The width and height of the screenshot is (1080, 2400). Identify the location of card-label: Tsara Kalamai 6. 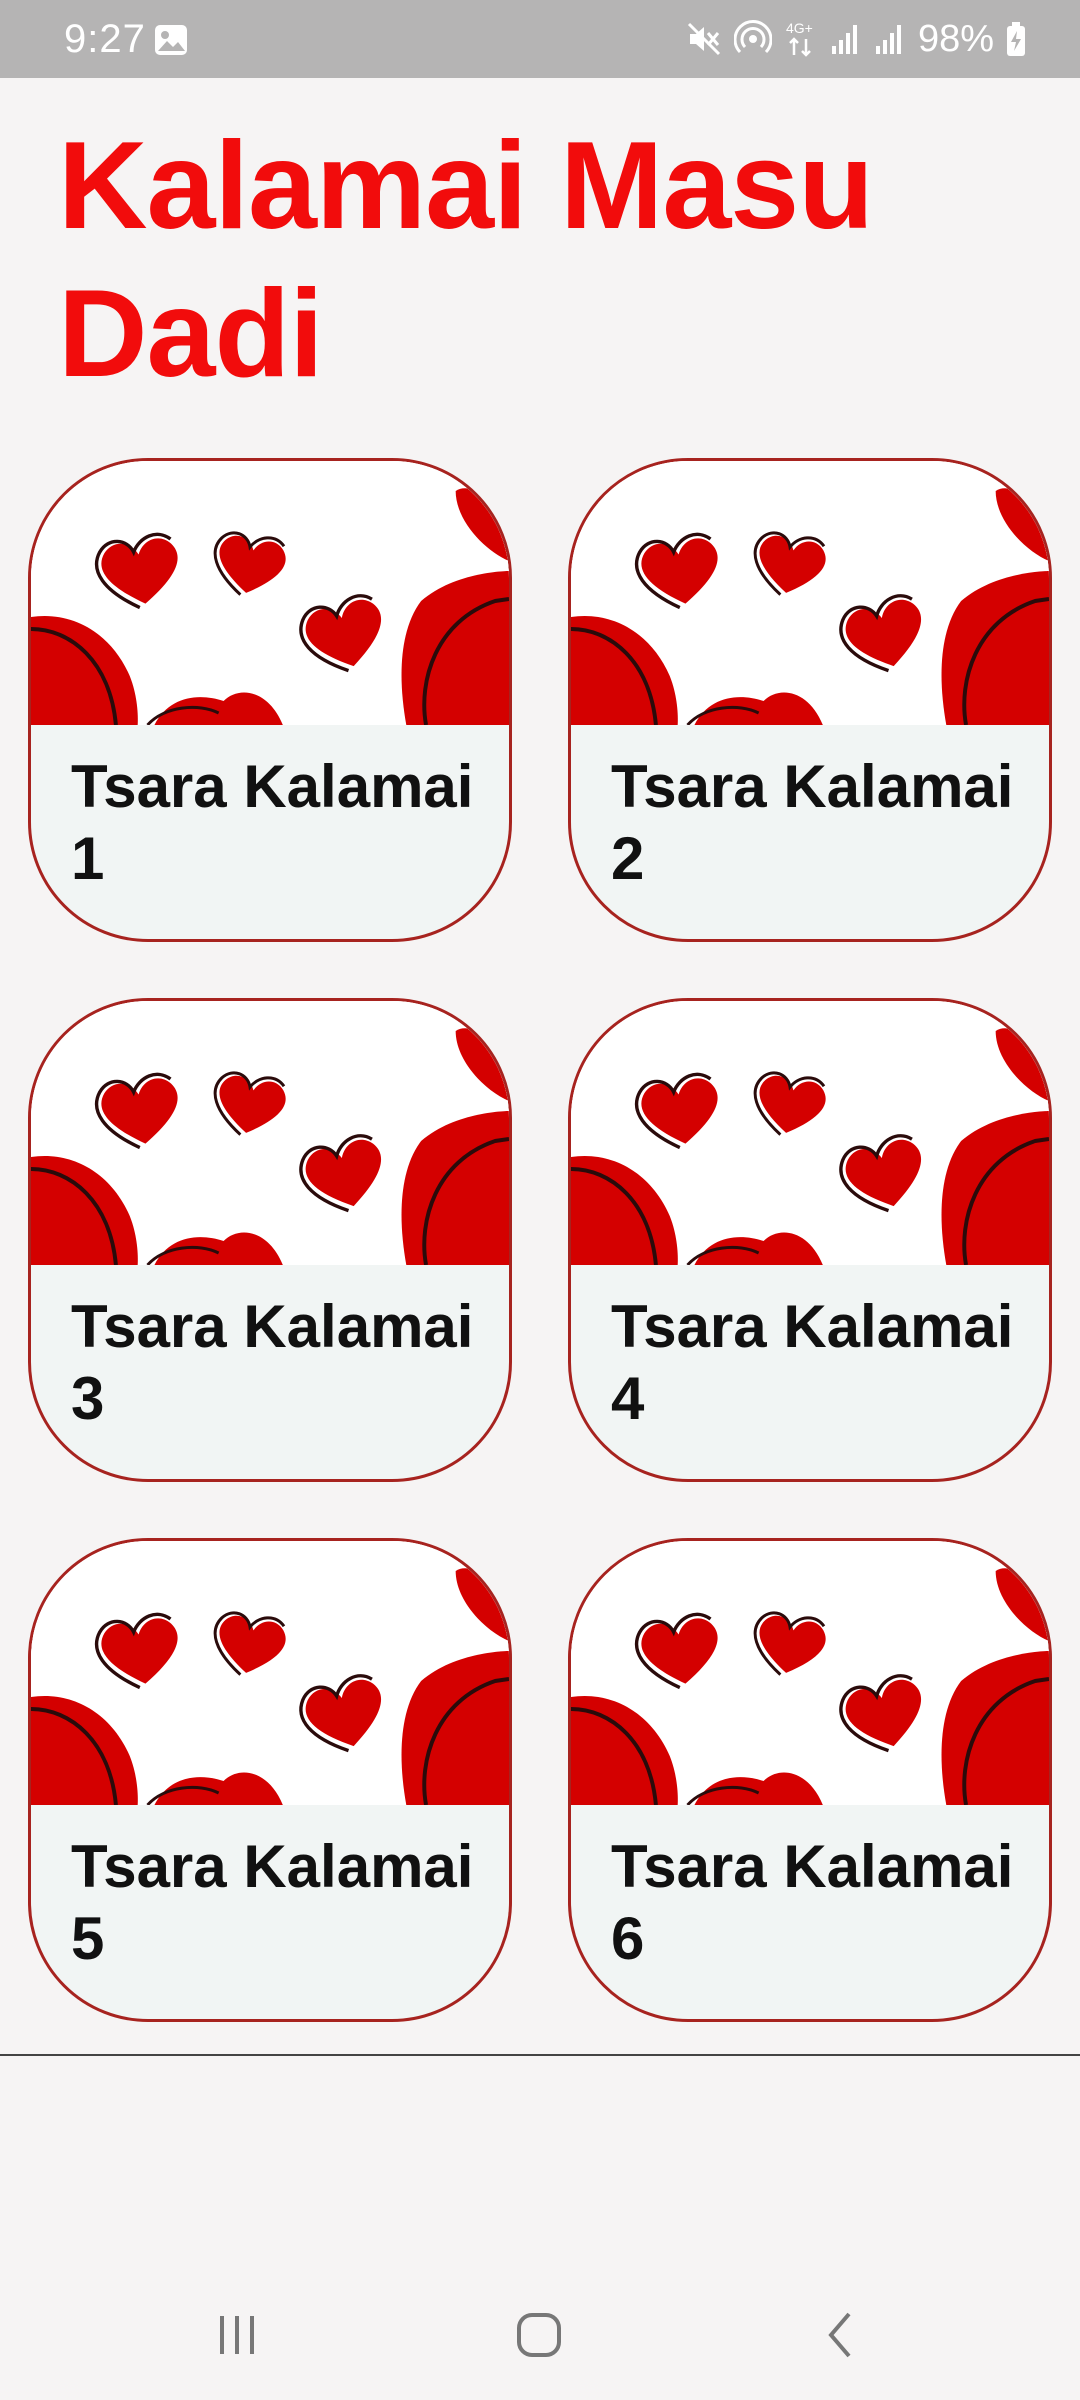
(812, 1902).